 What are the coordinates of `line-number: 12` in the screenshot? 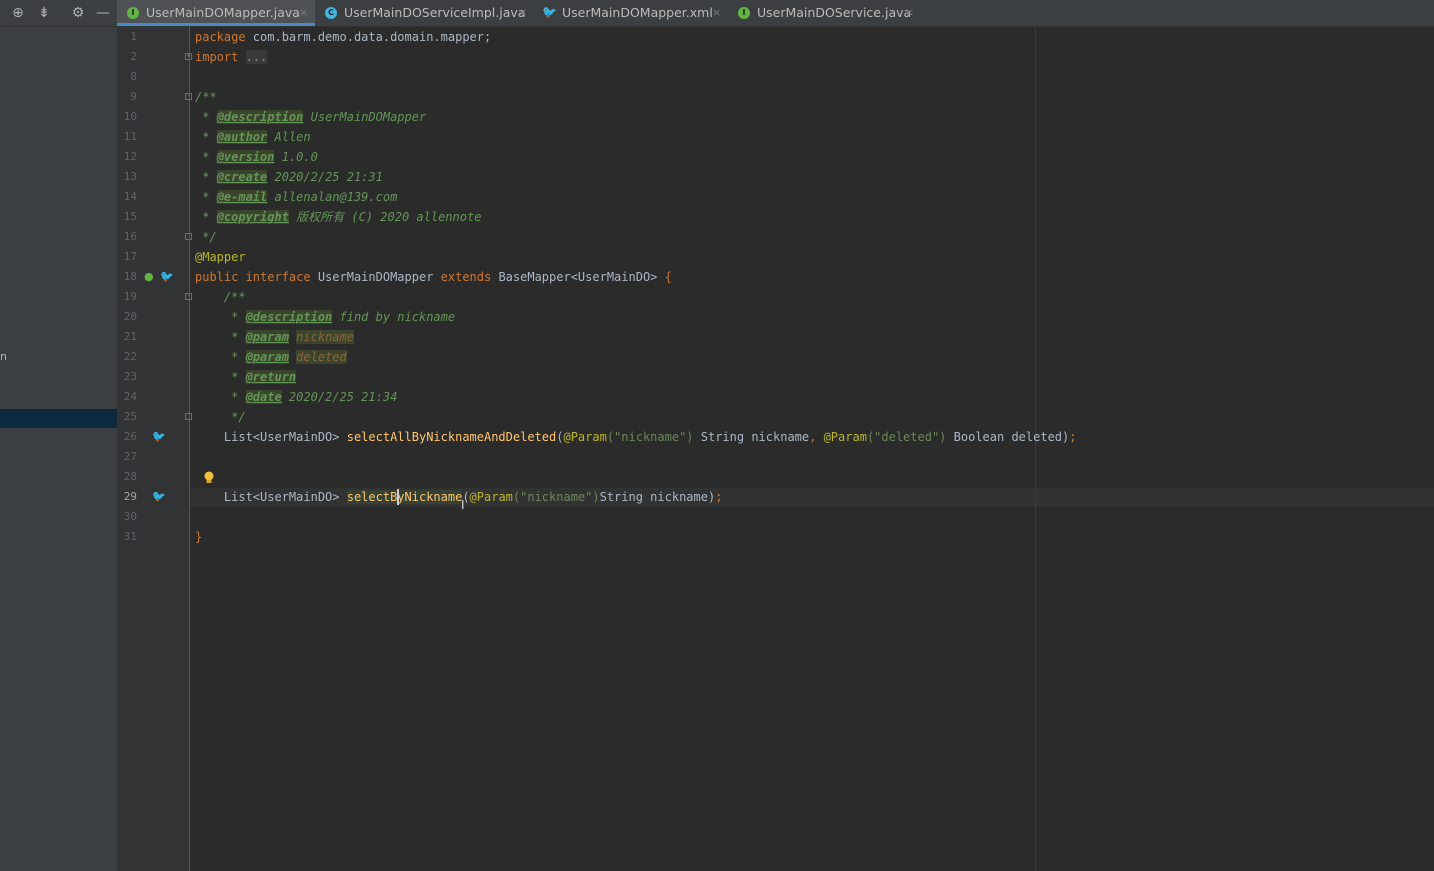 It's located at (130, 156).